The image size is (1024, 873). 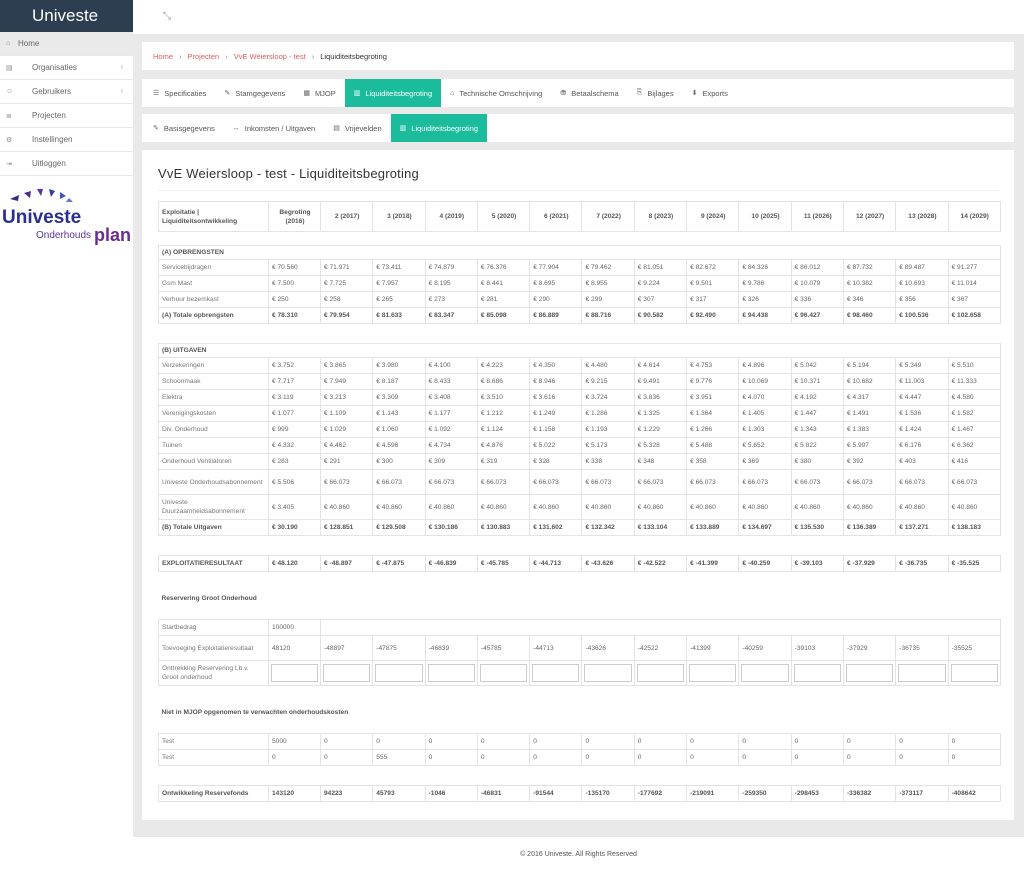 What do you see at coordinates (254, 93) in the screenshot?
I see `tab-stamgegevens: ✎ Stamgegevens` at bounding box center [254, 93].